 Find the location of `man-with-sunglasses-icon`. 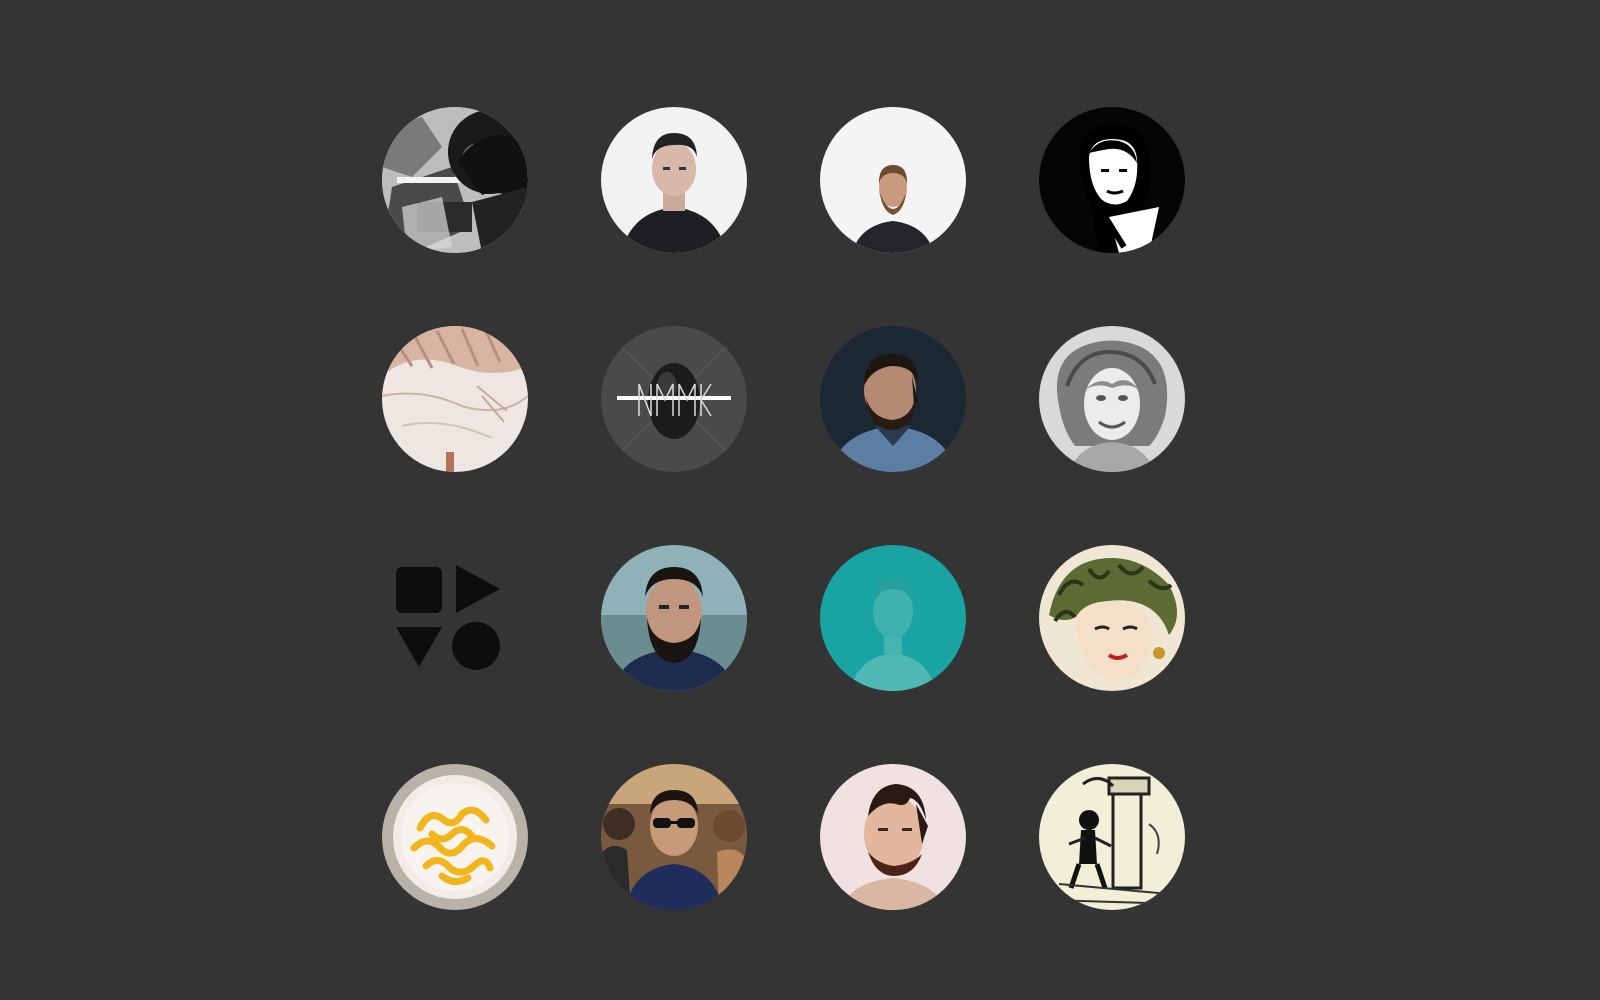

man-with-sunglasses-icon is located at coordinates (674, 837).